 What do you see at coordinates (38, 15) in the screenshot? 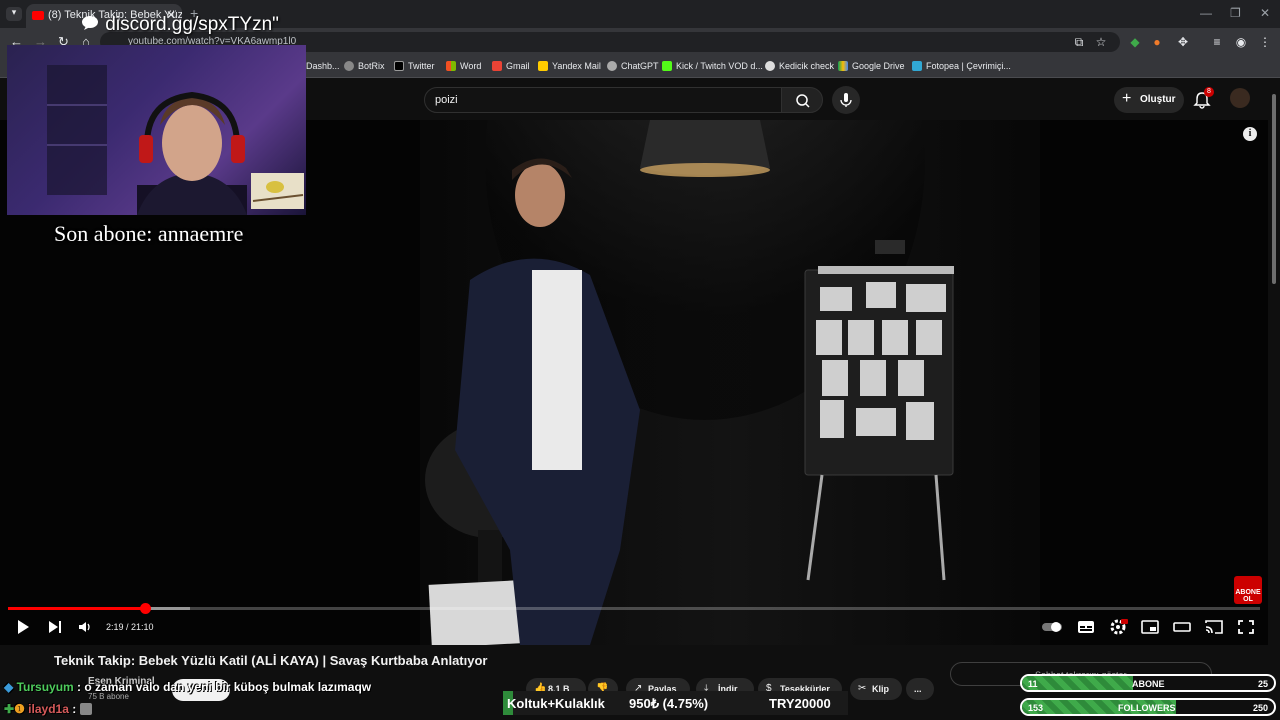
I see `youtube-favicon-icon` at bounding box center [38, 15].